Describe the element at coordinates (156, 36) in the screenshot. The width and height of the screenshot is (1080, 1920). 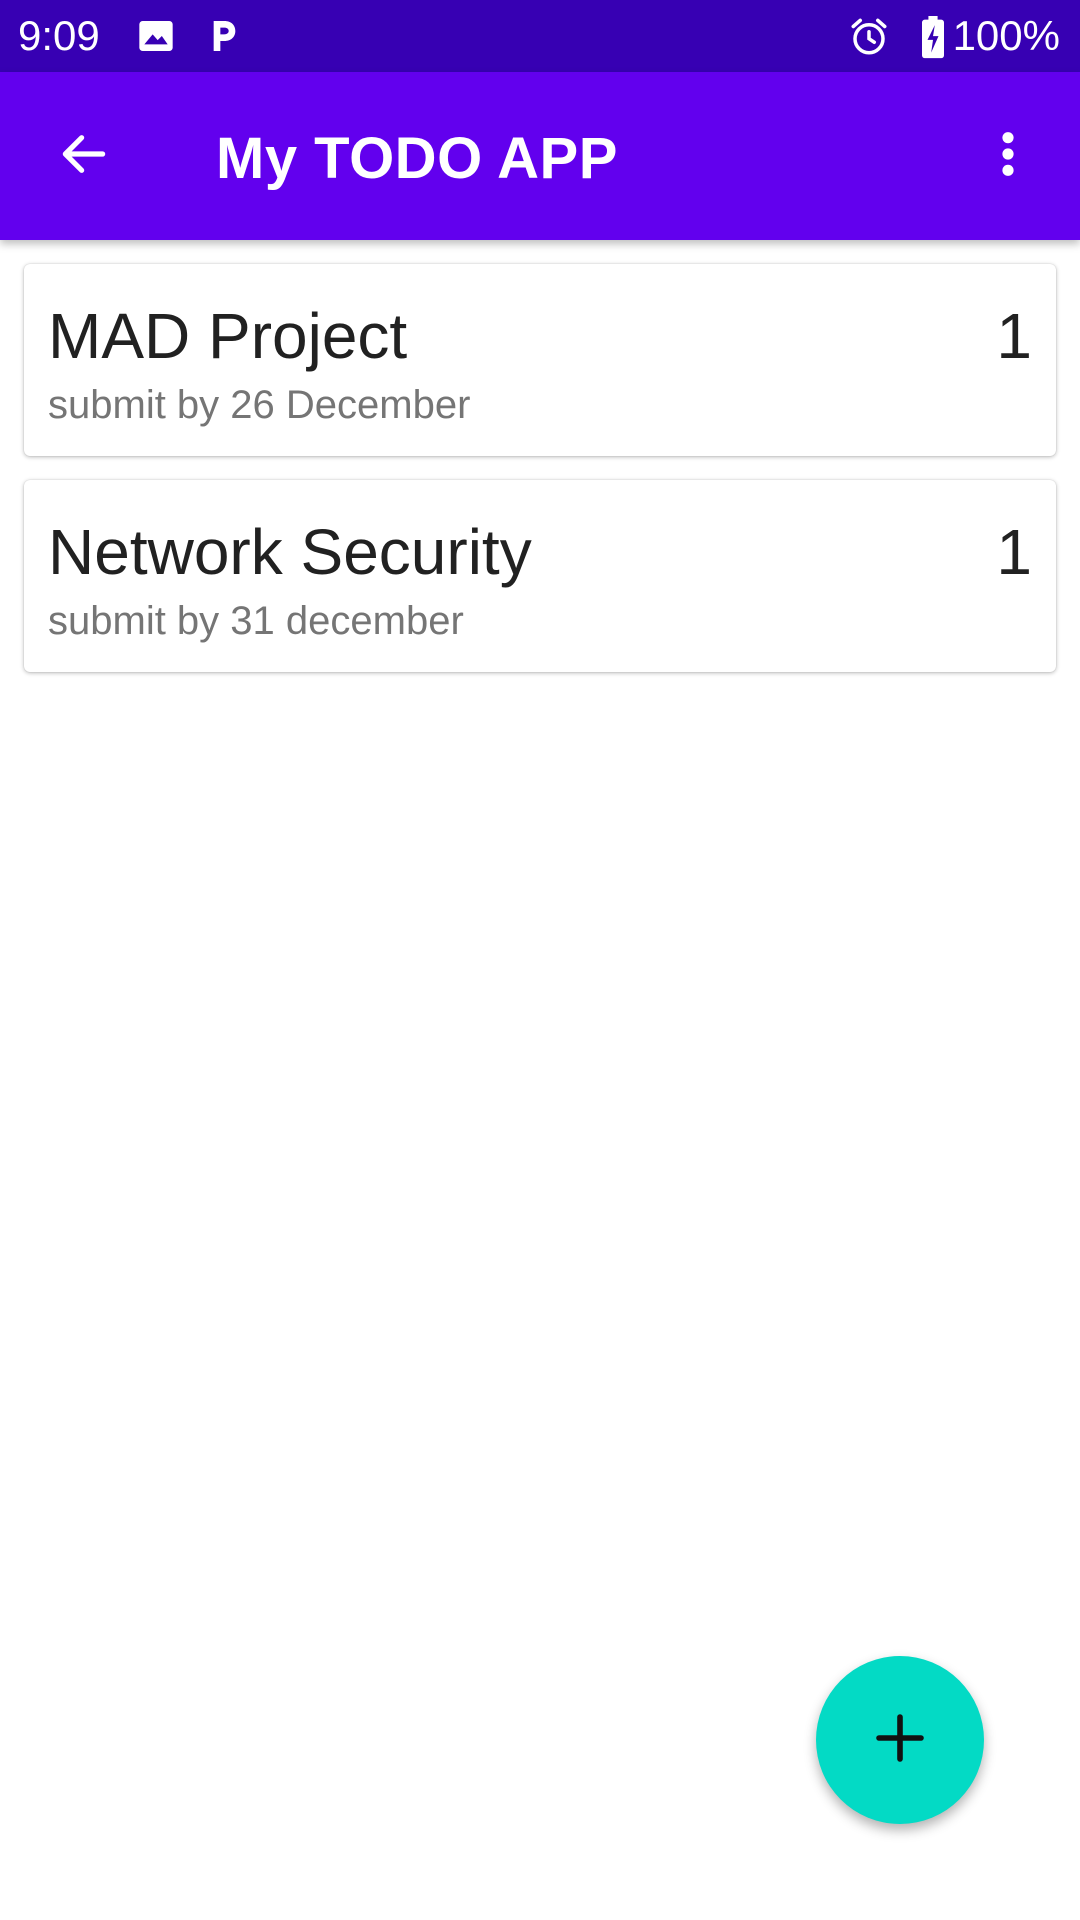
I see `image-icon` at that location.